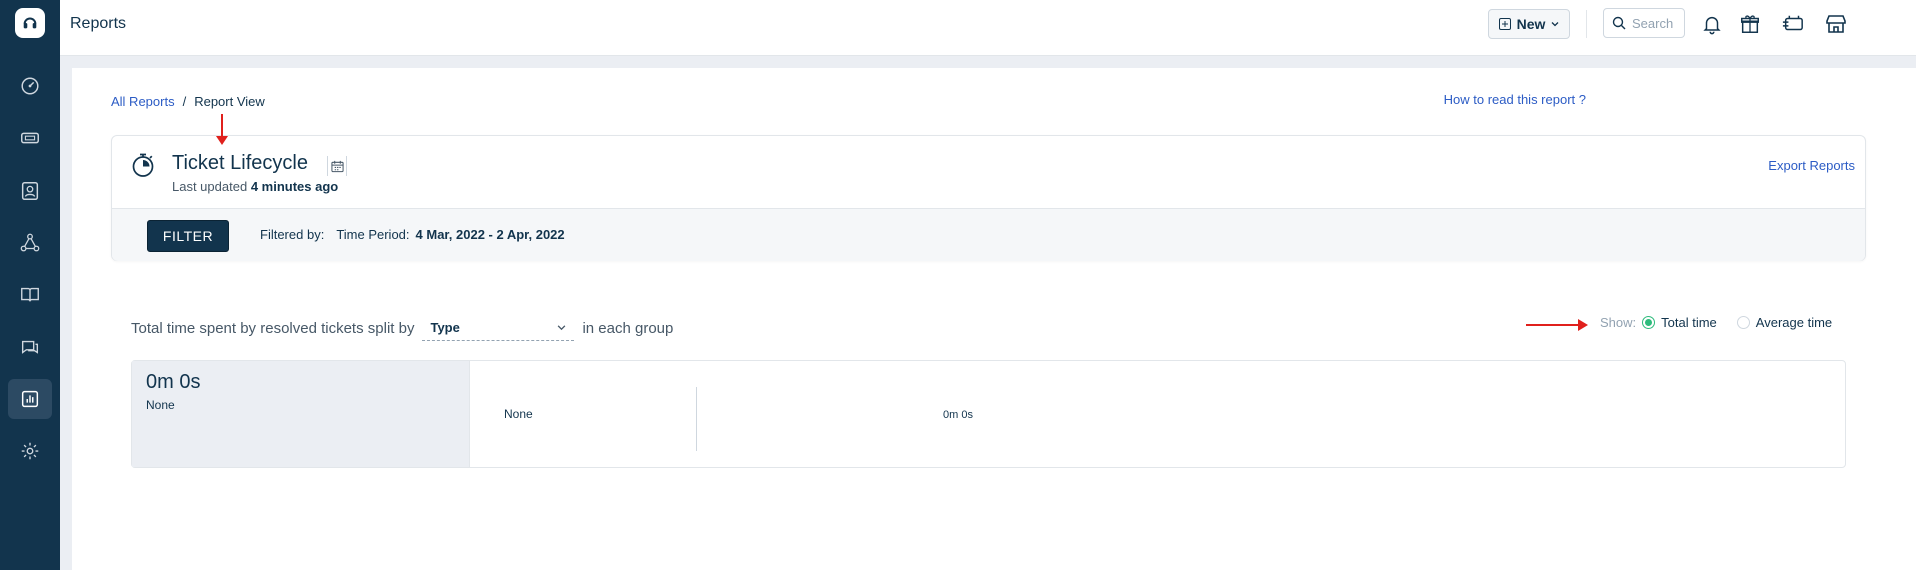  I want to click on sidebar-item-admin, so click(30, 451).